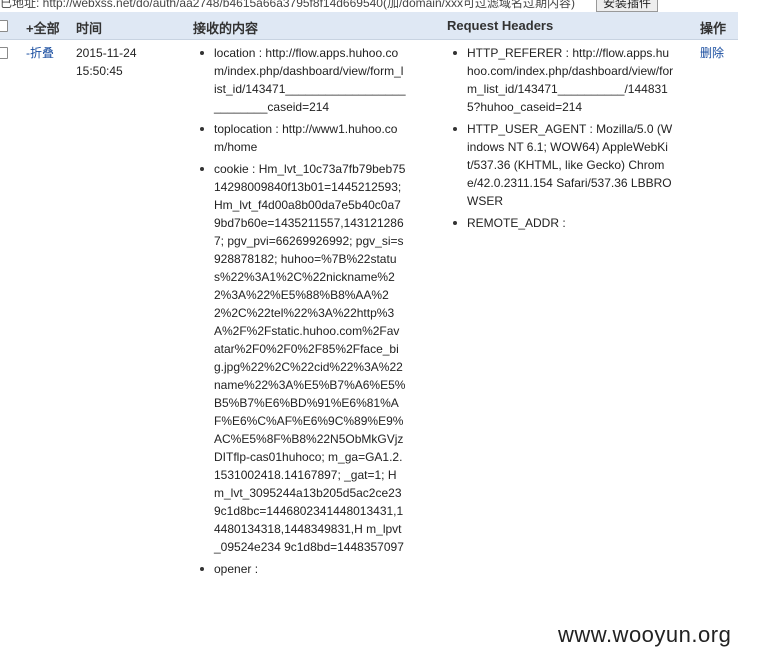 Image resolution: width=764 pixels, height=661 pixels. I want to click on list-item: toplocation : http://www1.huhoo.com/home, so click(301, 138).